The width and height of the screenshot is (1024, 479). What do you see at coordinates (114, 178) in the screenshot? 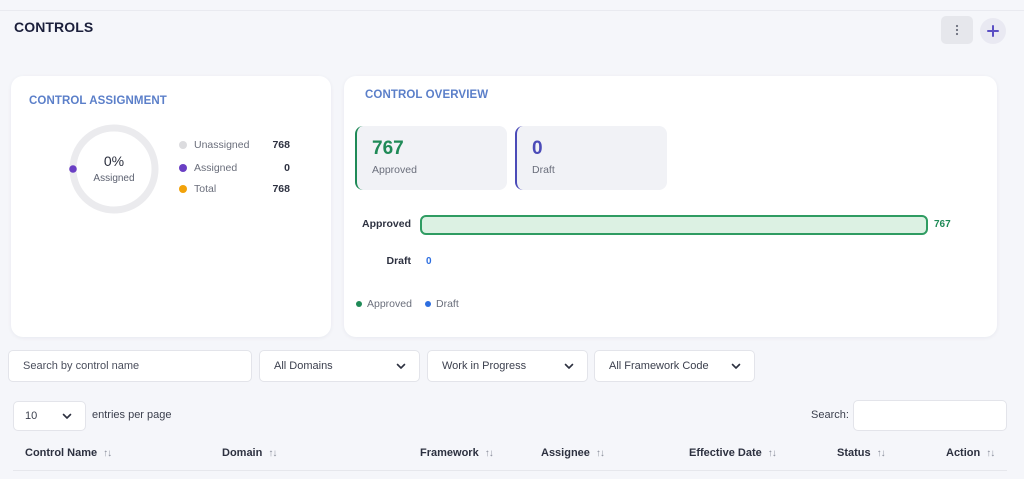
I see `assigned-percent-label: Assigned` at bounding box center [114, 178].